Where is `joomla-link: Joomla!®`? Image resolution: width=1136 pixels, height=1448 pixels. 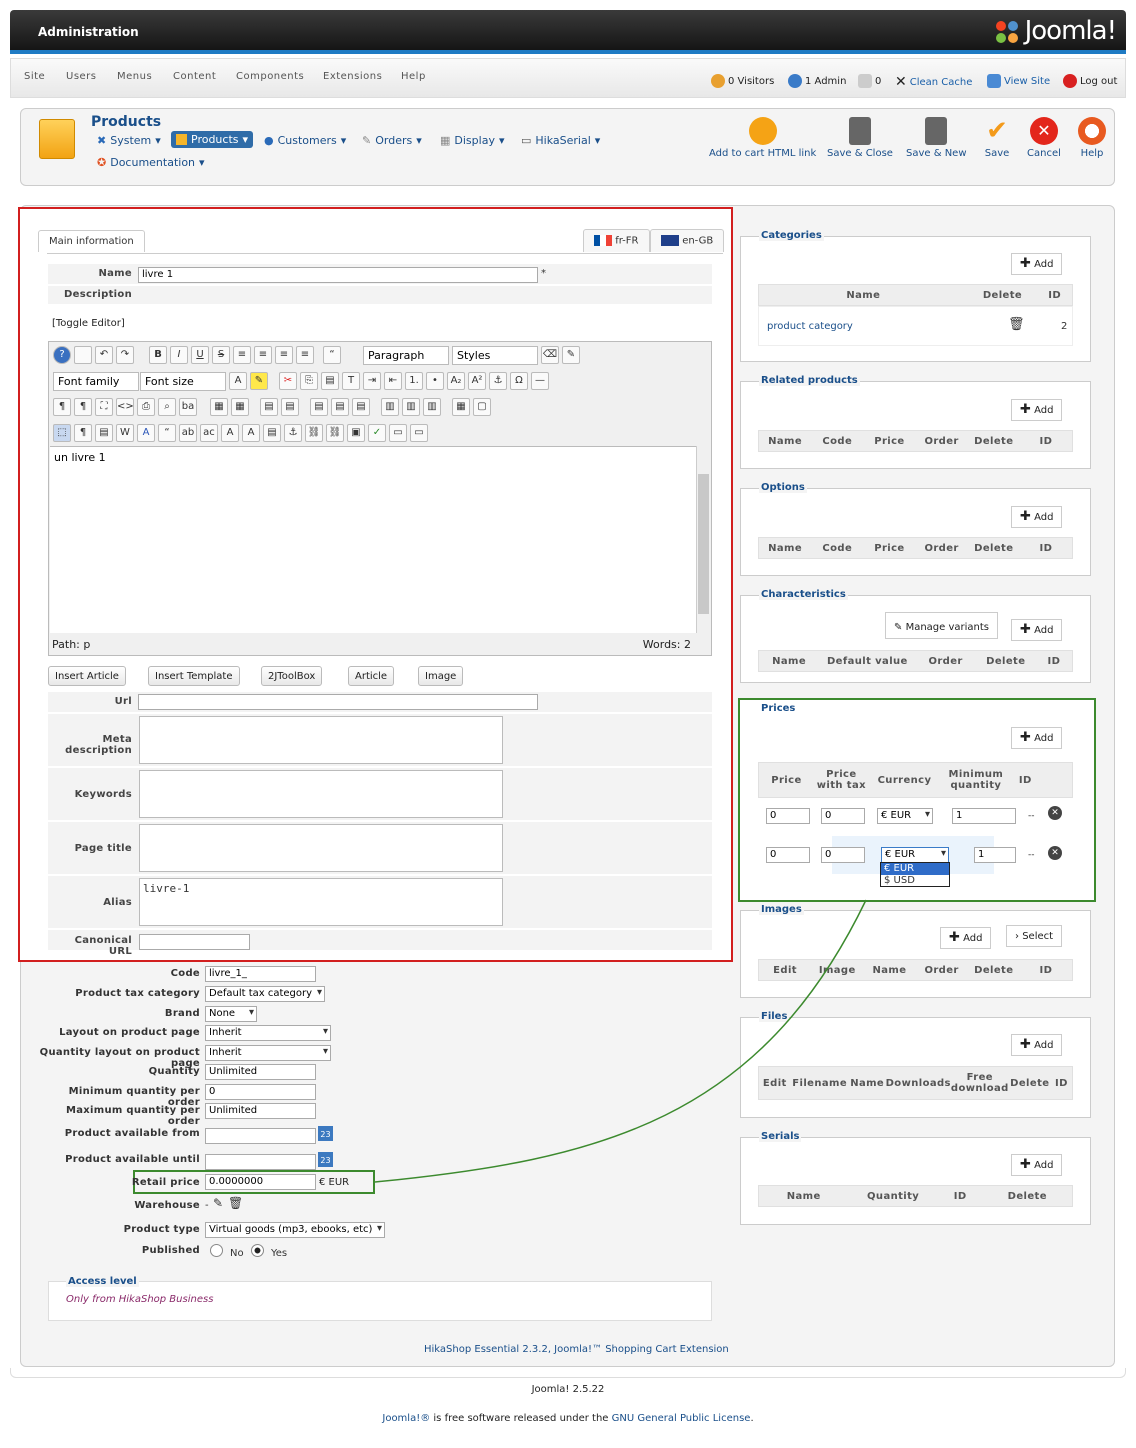 joomla-link: Joomla!® is located at coordinates (406, 1418).